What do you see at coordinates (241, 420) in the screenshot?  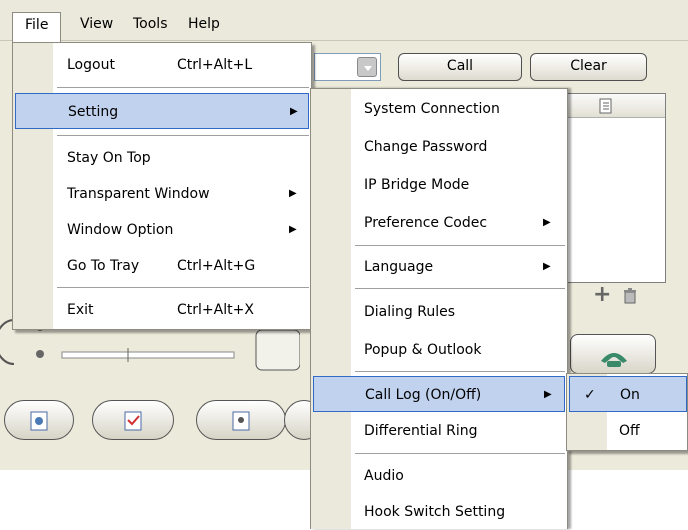 I see `voicemail-button` at bounding box center [241, 420].